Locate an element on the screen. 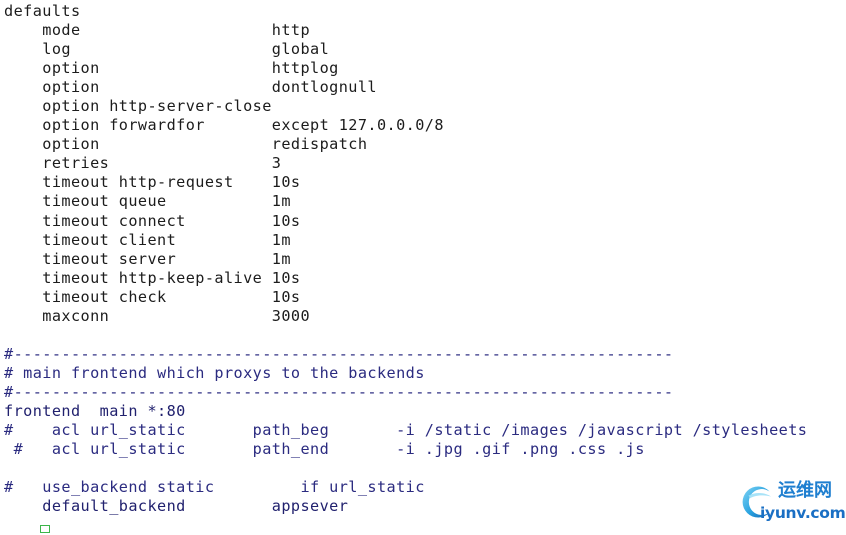 This screenshot has width=846, height=535. line-option-dontlognull: option dontlognull is located at coordinates (190, 87).